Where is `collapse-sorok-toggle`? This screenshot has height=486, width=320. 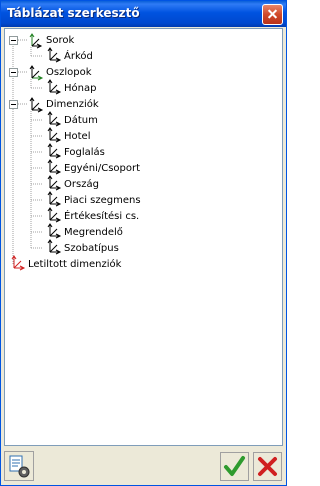
collapse-sorok-toggle is located at coordinates (13, 40).